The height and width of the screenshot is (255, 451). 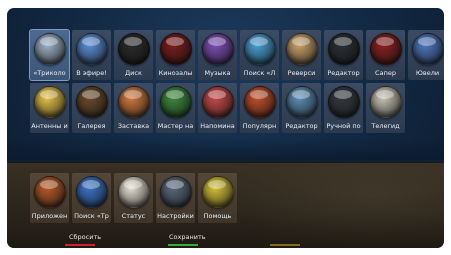 I want to click on help-icon, so click(x=218, y=192).